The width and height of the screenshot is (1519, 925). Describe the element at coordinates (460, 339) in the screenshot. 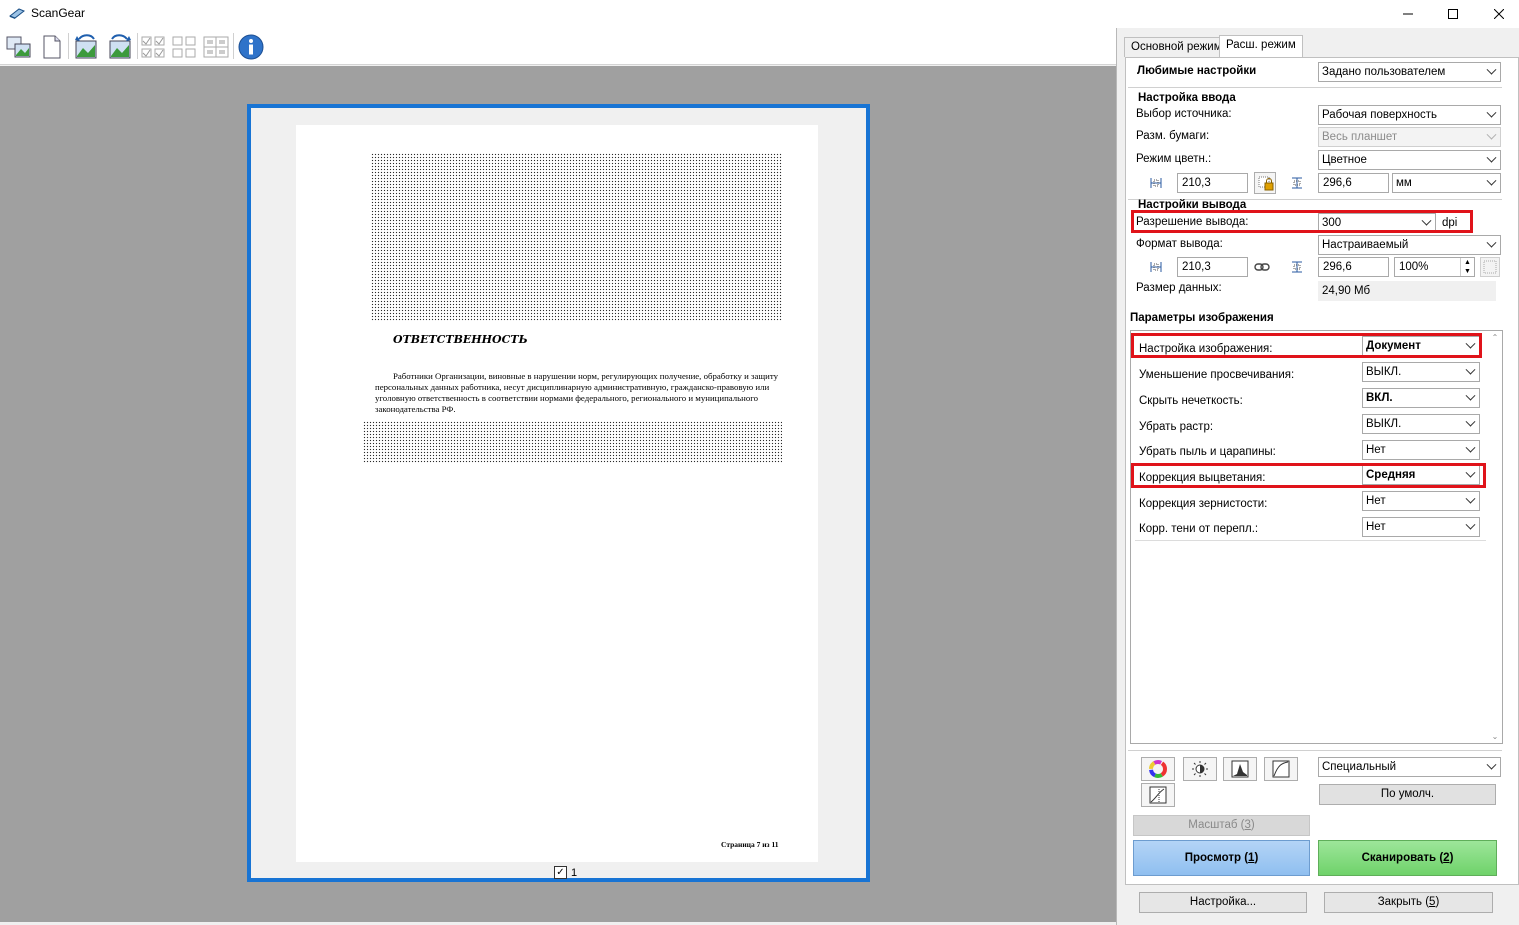

I see `document-heading: ОТВЕТСТВЕННОСТЬ` at that location.